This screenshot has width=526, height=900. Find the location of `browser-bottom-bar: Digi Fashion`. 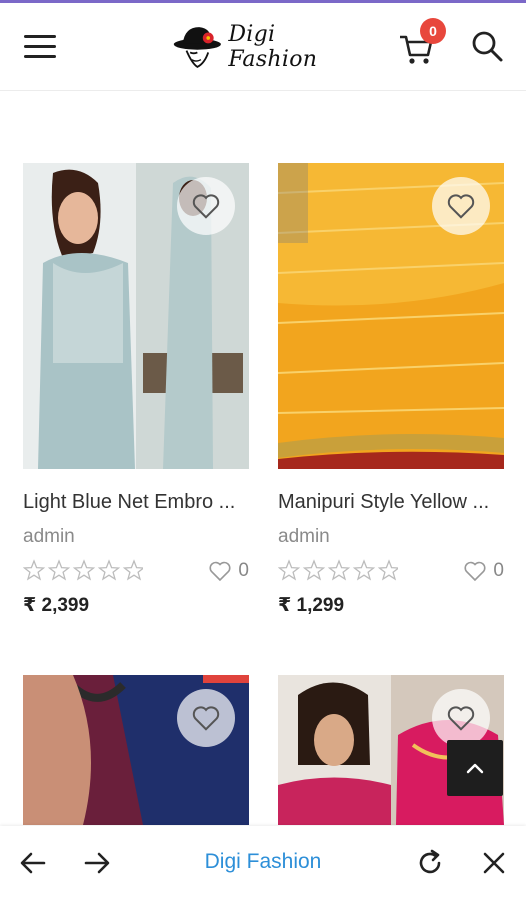

browser-bottom-bar: Digi Fashion is located at coordinates (263, 863).